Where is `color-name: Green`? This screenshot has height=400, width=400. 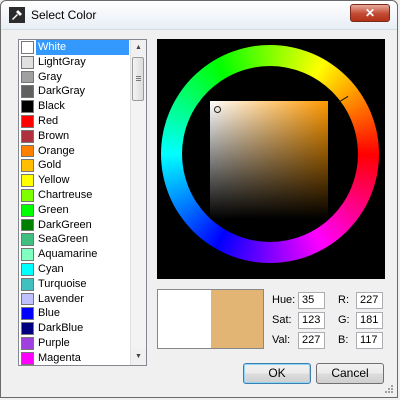
color-name: Green is located at coordinates (53, 209).